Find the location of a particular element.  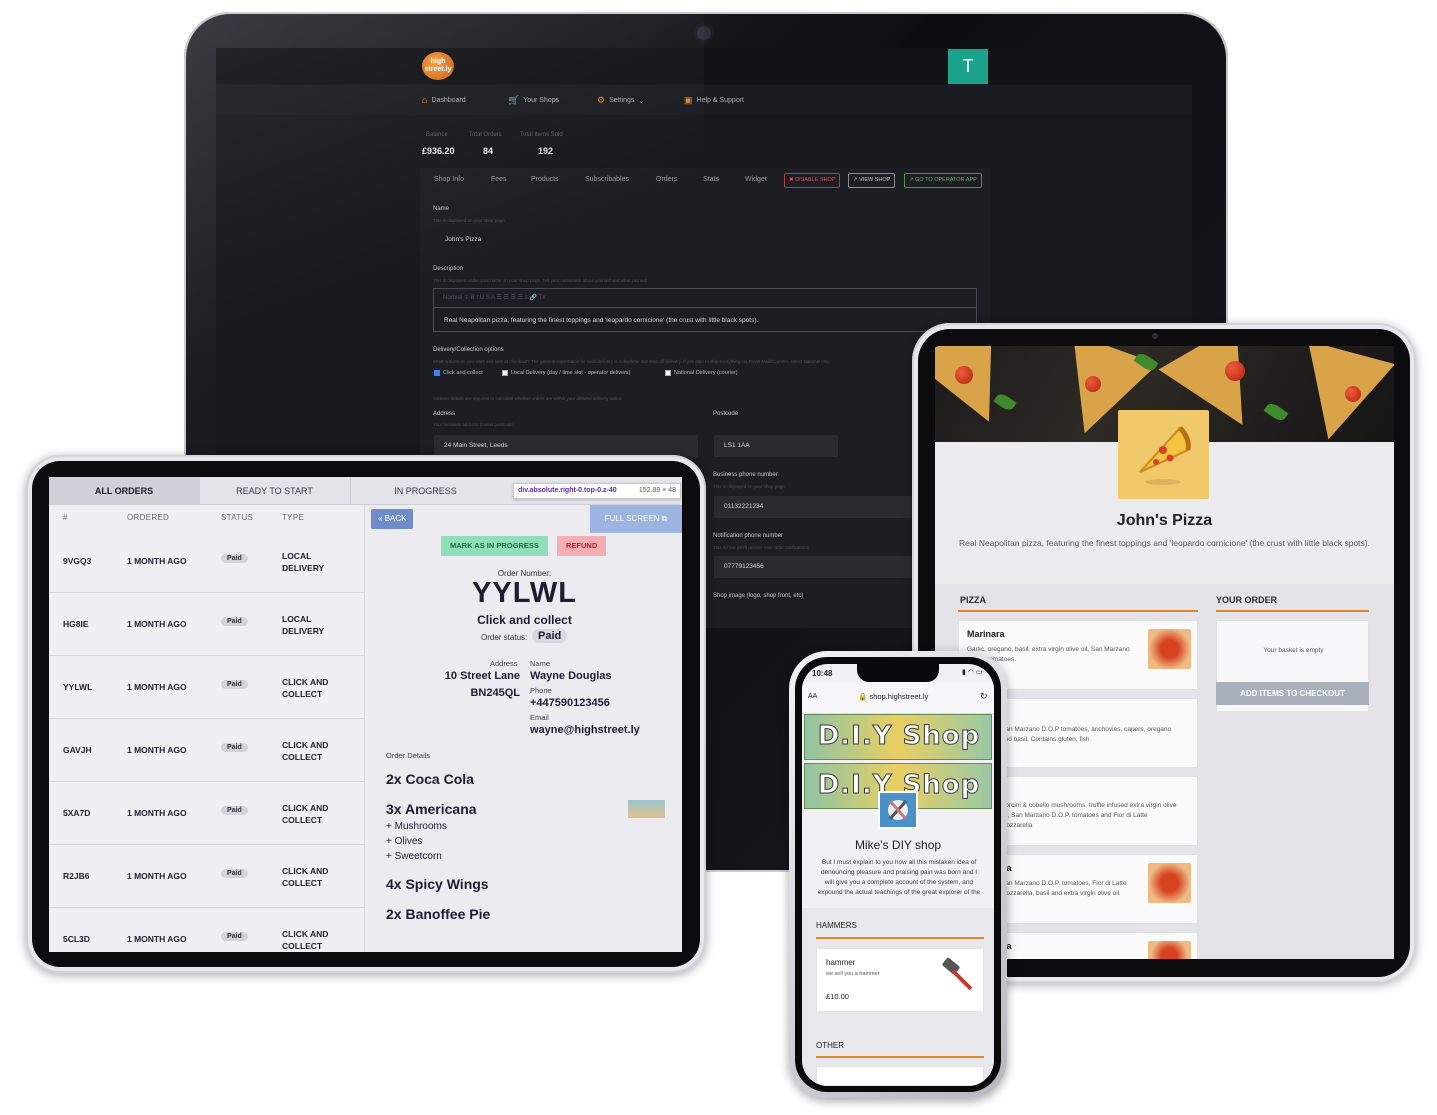

address-label: Address is located at coordinates (504, 663).